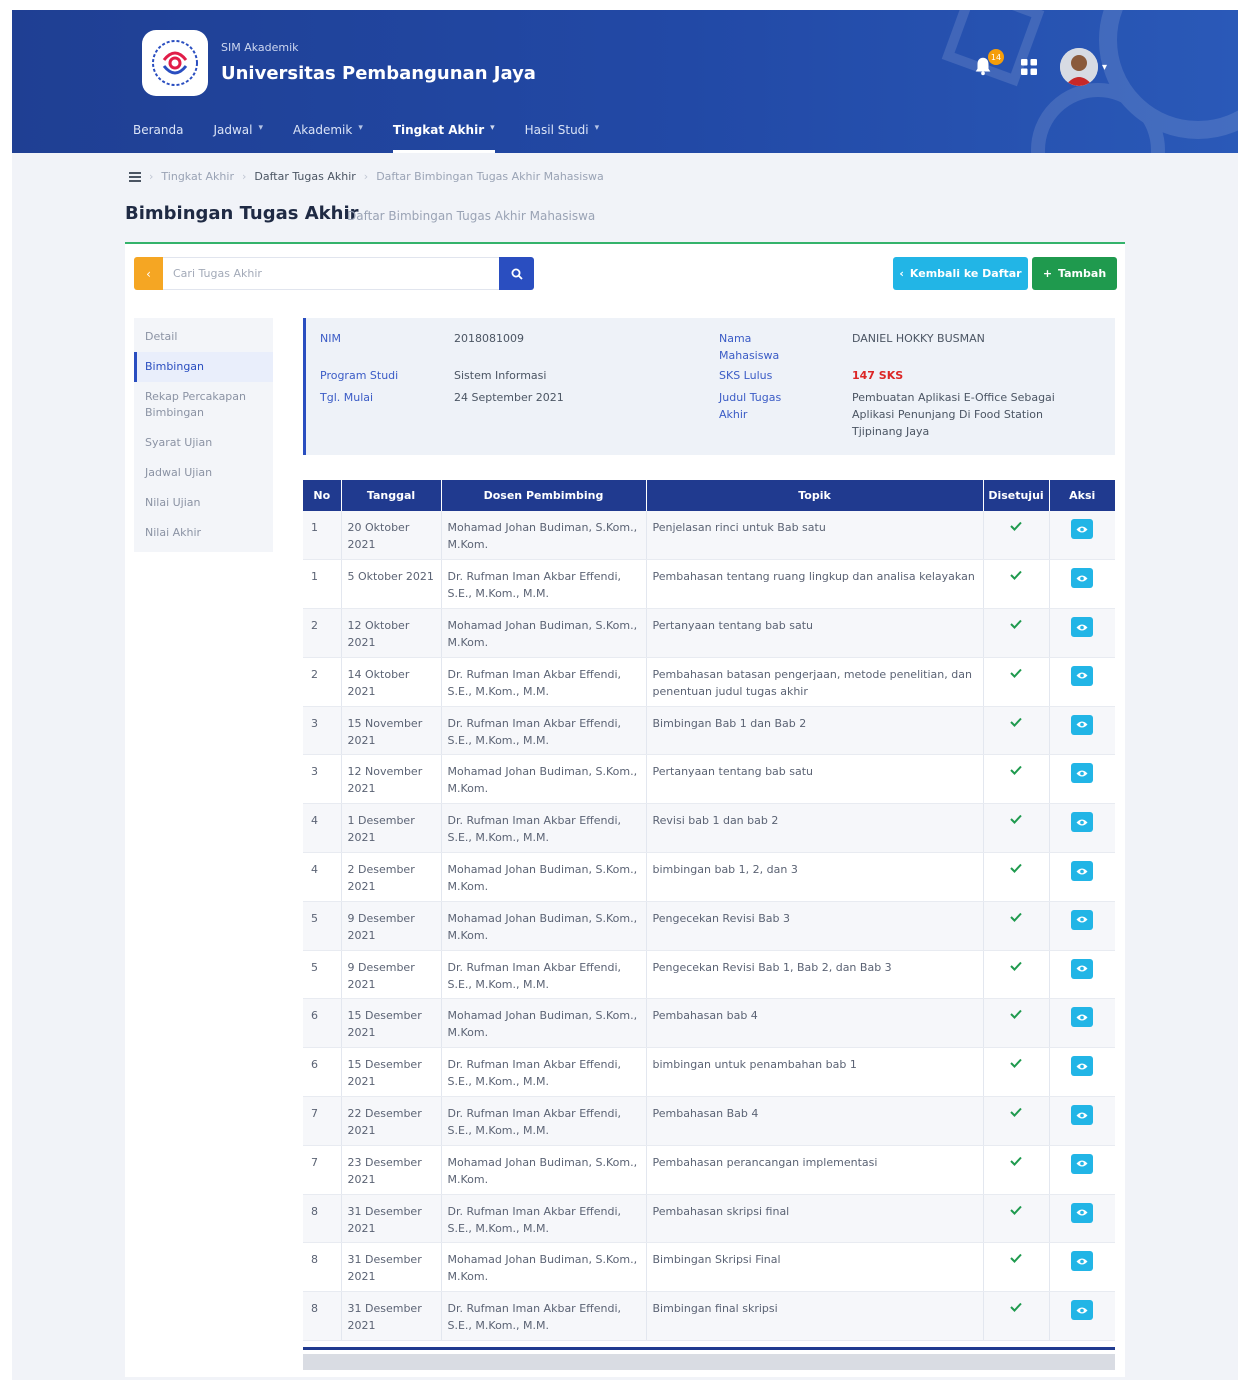 The image size is (1247, 1384). What do you see at coordinates (1104, 67) in the screenshot?
I see `user-menu-caret-icon: ▾` at bounding box center [1104, 67].